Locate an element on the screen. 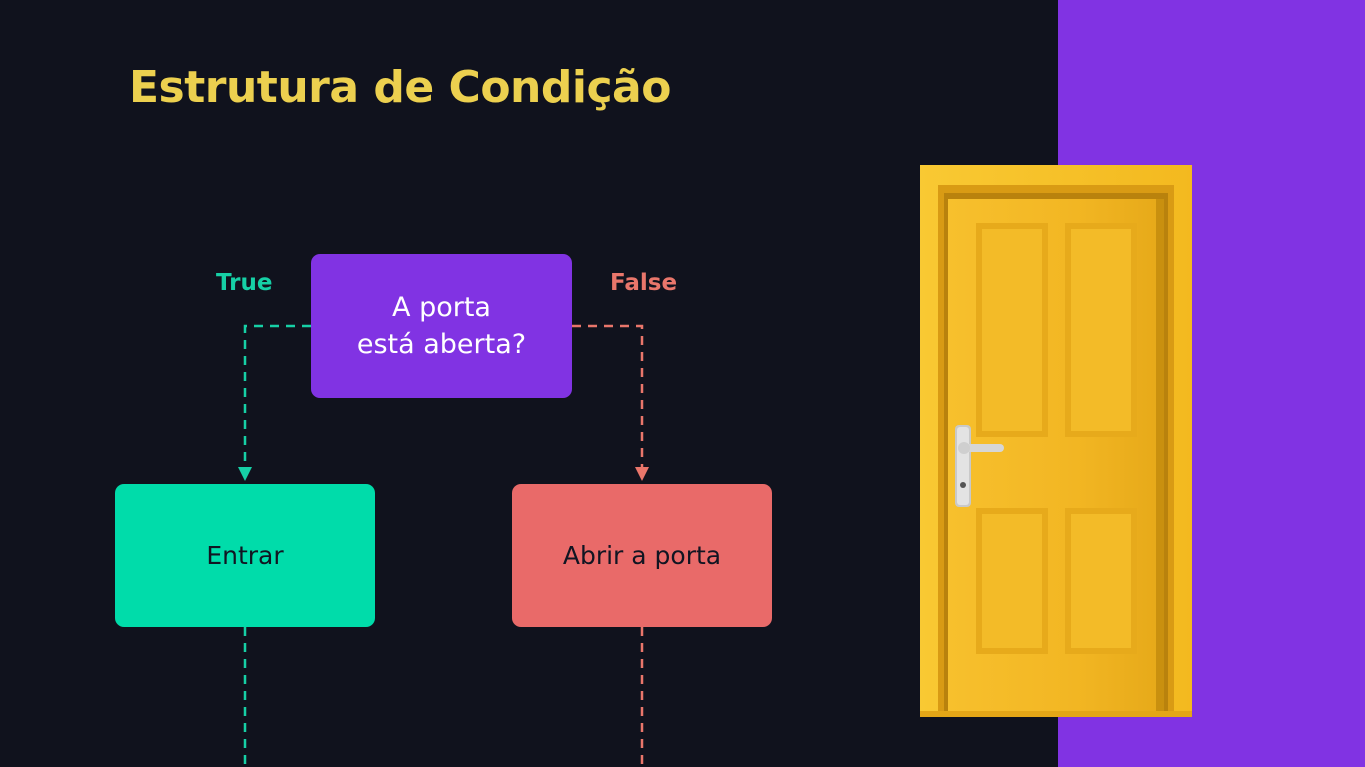 The width and height of the screenshot is (1365, 767). false-action-node: Abrir a porta is located at coordinates (642, 555).